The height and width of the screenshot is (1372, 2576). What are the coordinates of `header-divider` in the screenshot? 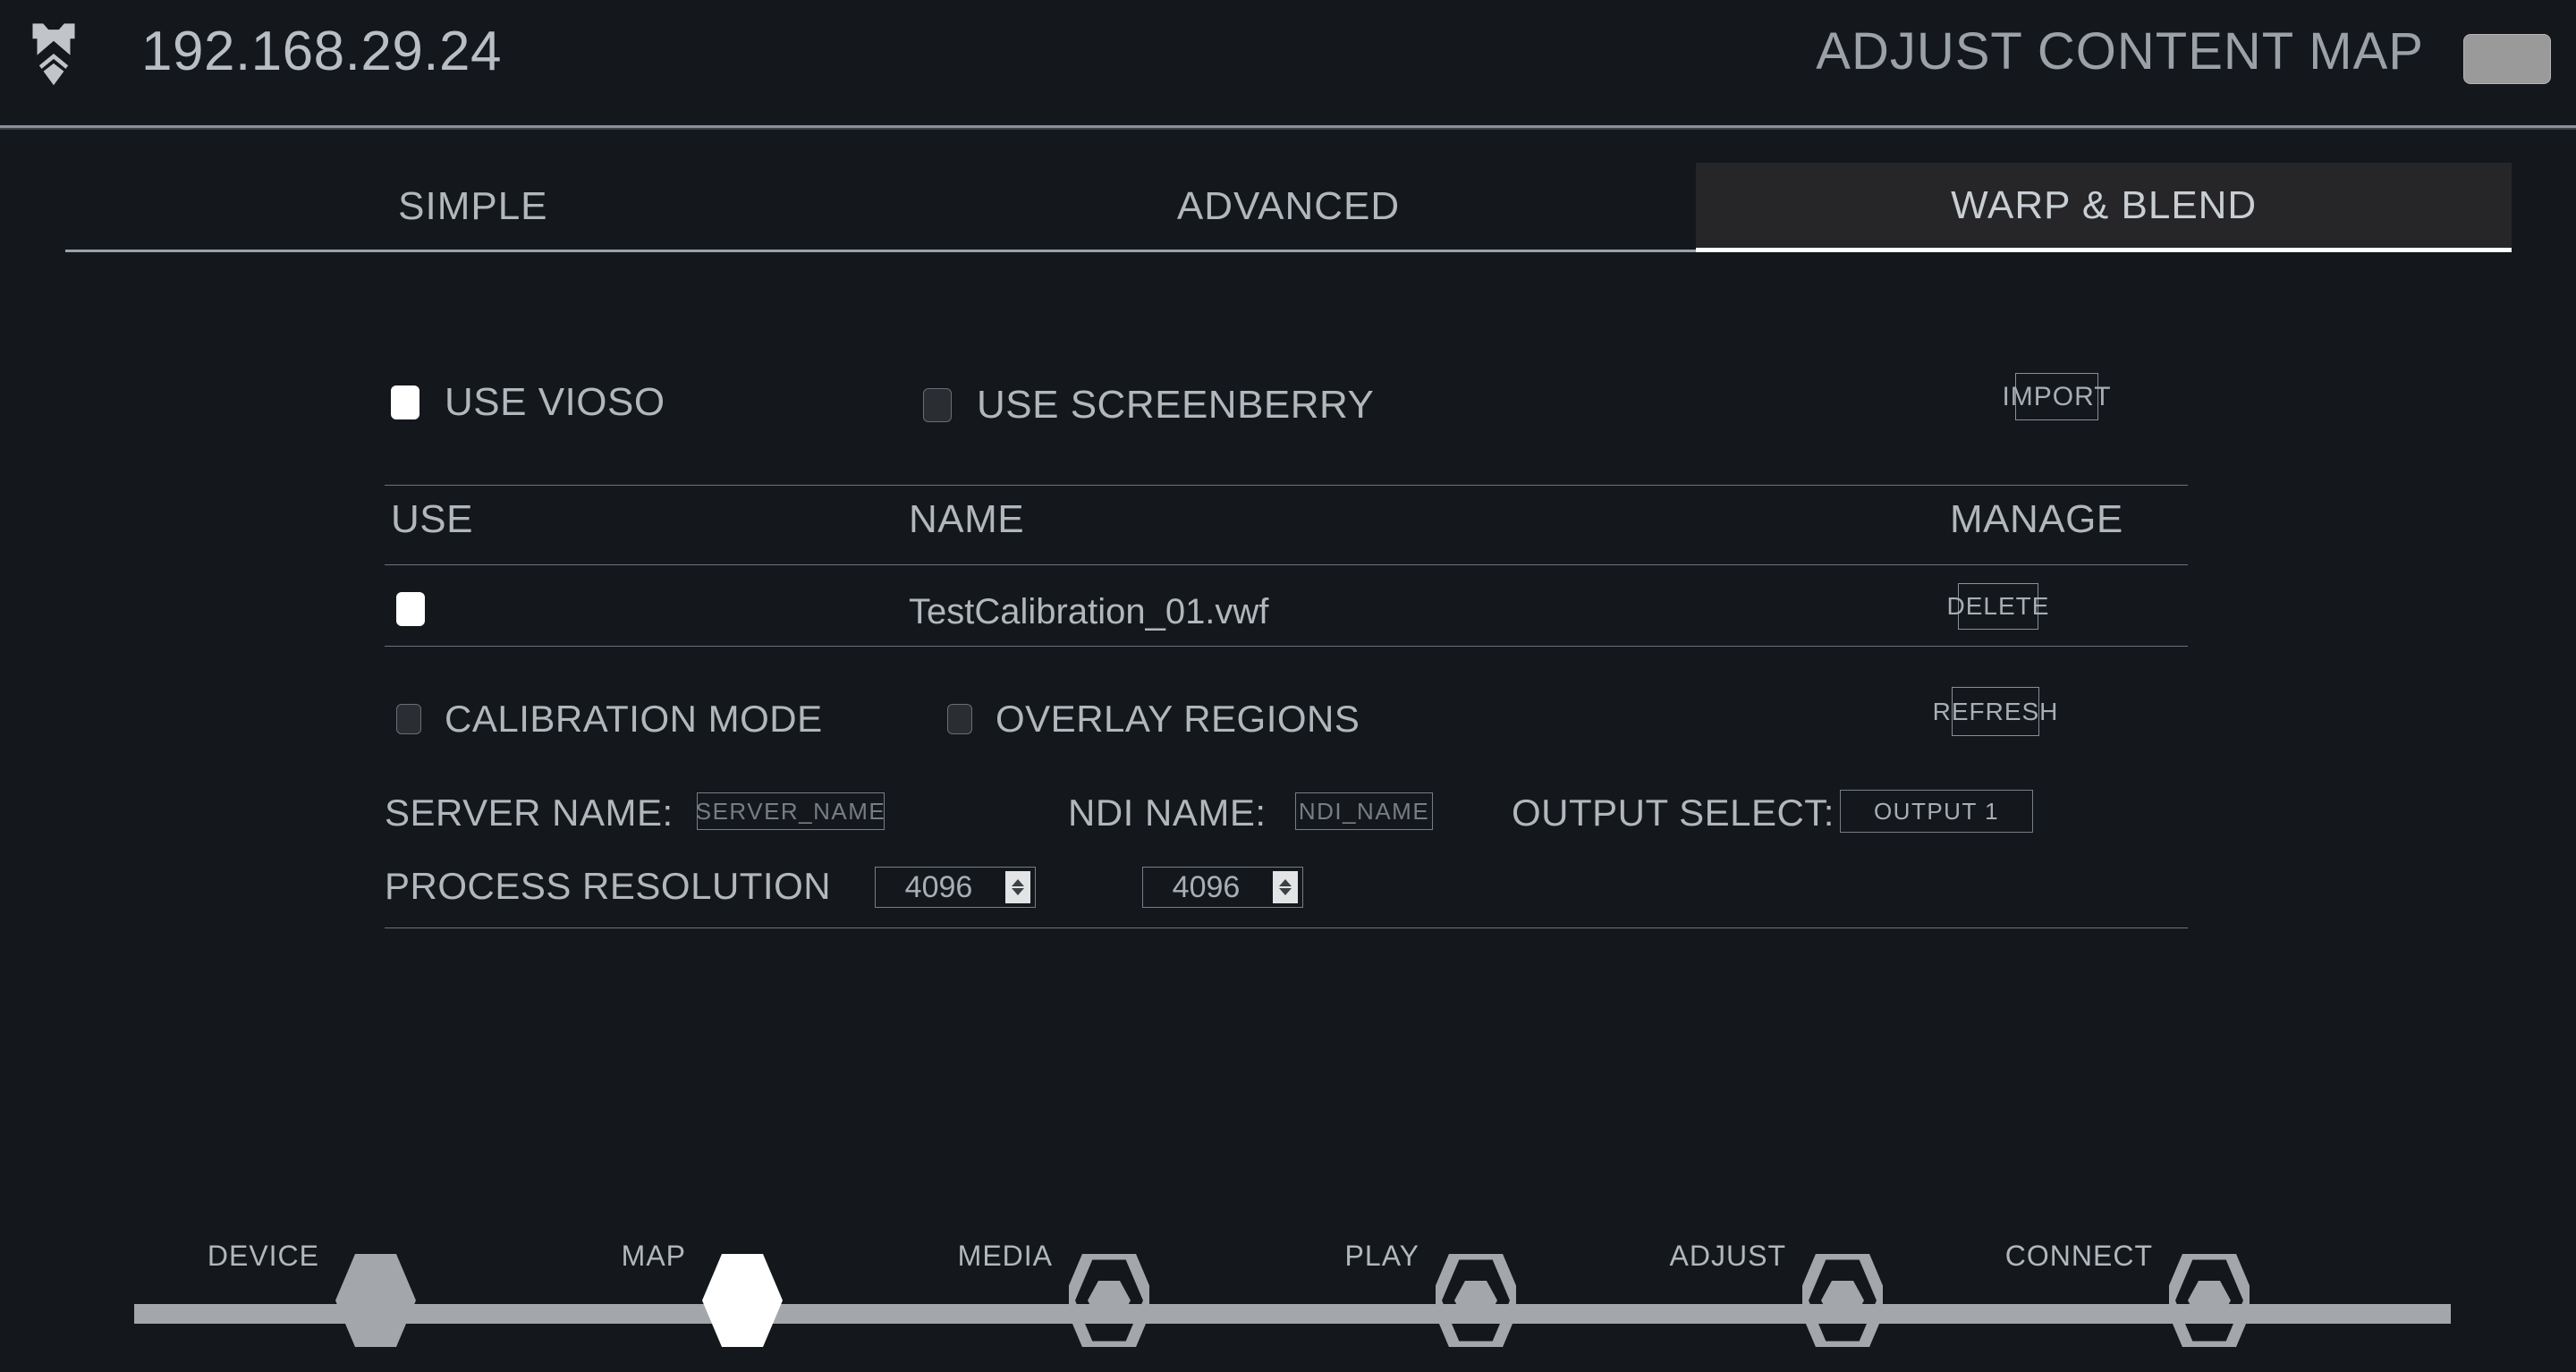 It's located at (1288, 127).